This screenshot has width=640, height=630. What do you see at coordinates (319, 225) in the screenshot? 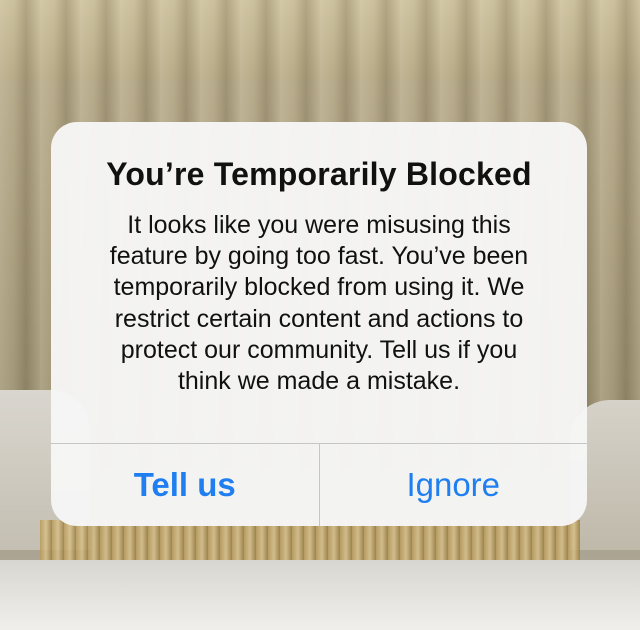
I see `alert-message-line: It looks like you were misusing this` at bounding box center [319, 225].